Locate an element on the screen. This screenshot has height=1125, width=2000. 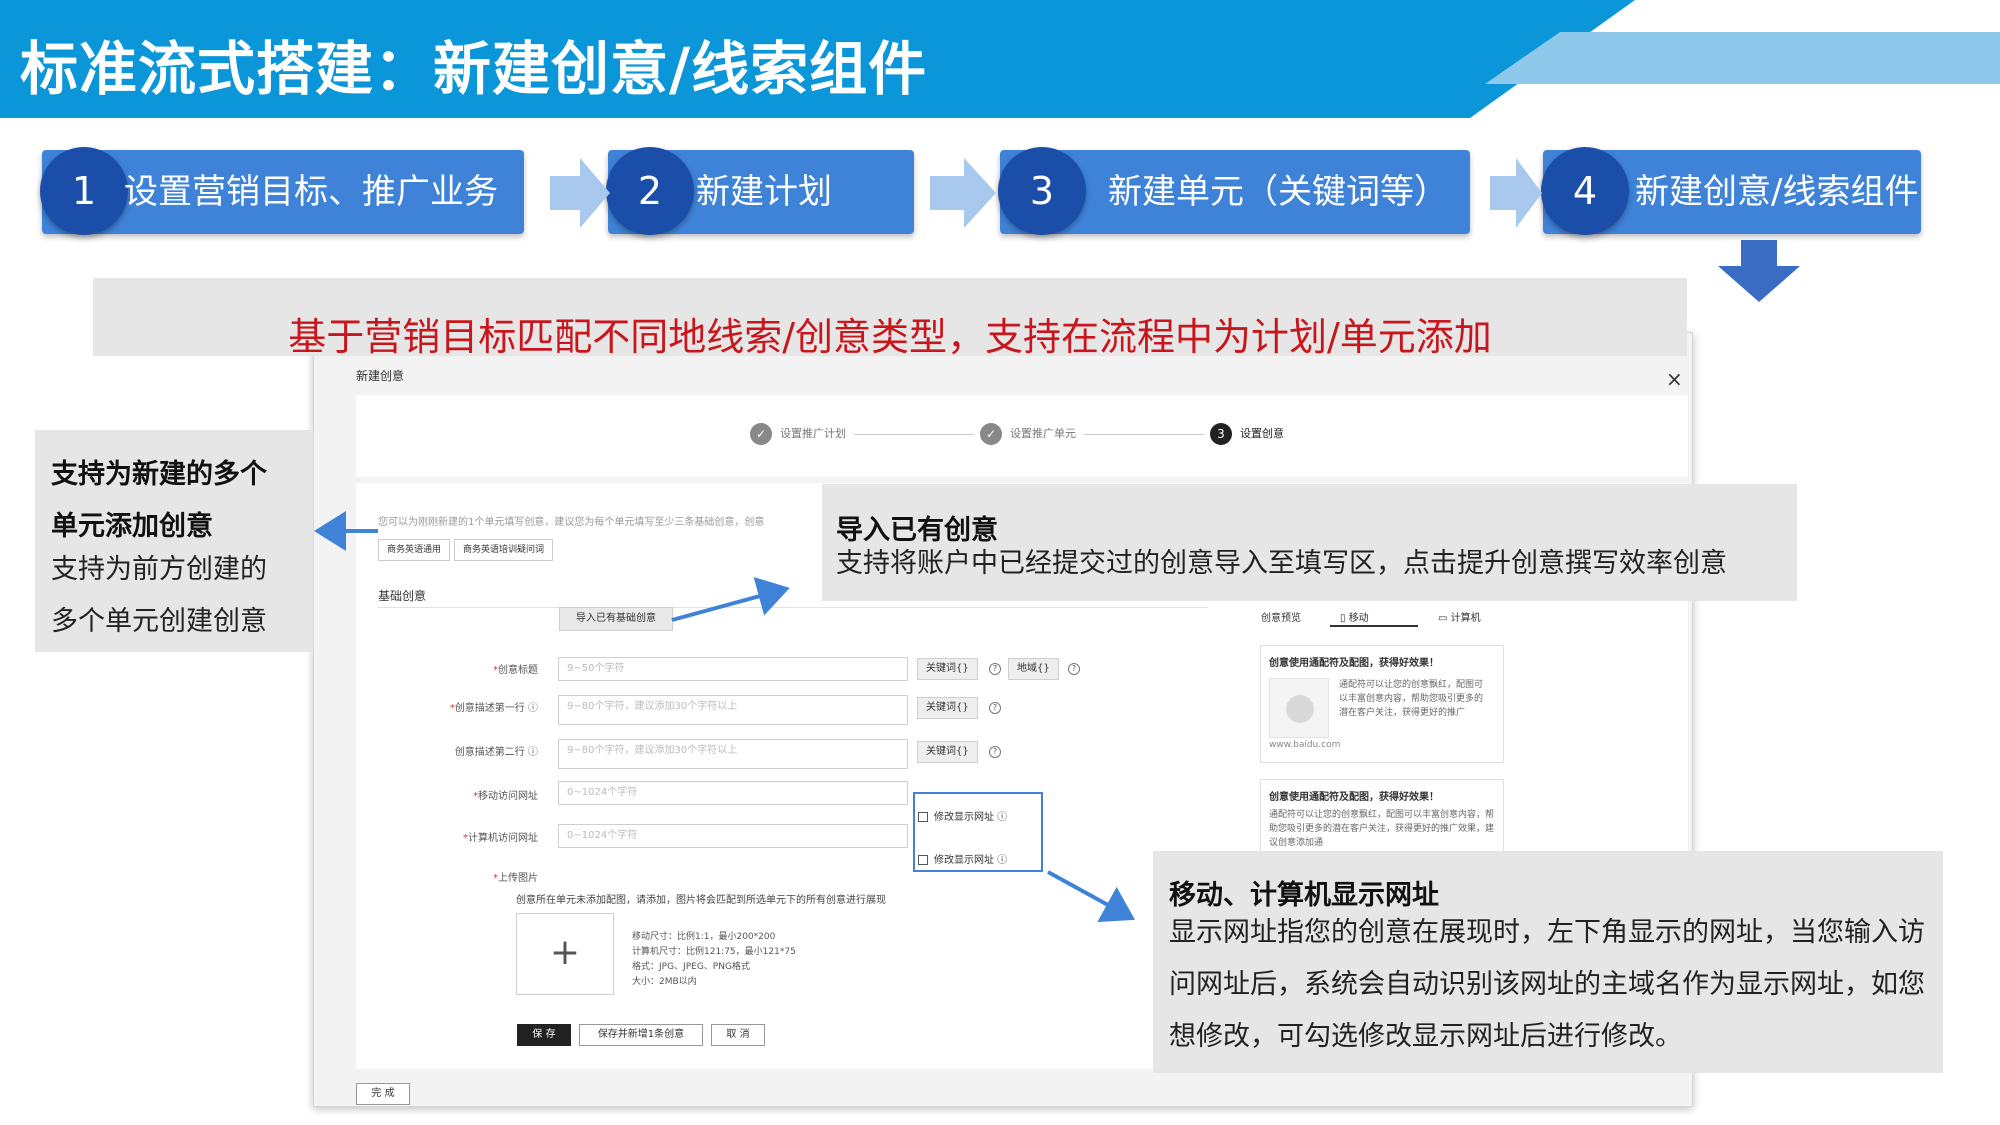
preview-label: 创意预览 is located at coordinates (1281, 618).